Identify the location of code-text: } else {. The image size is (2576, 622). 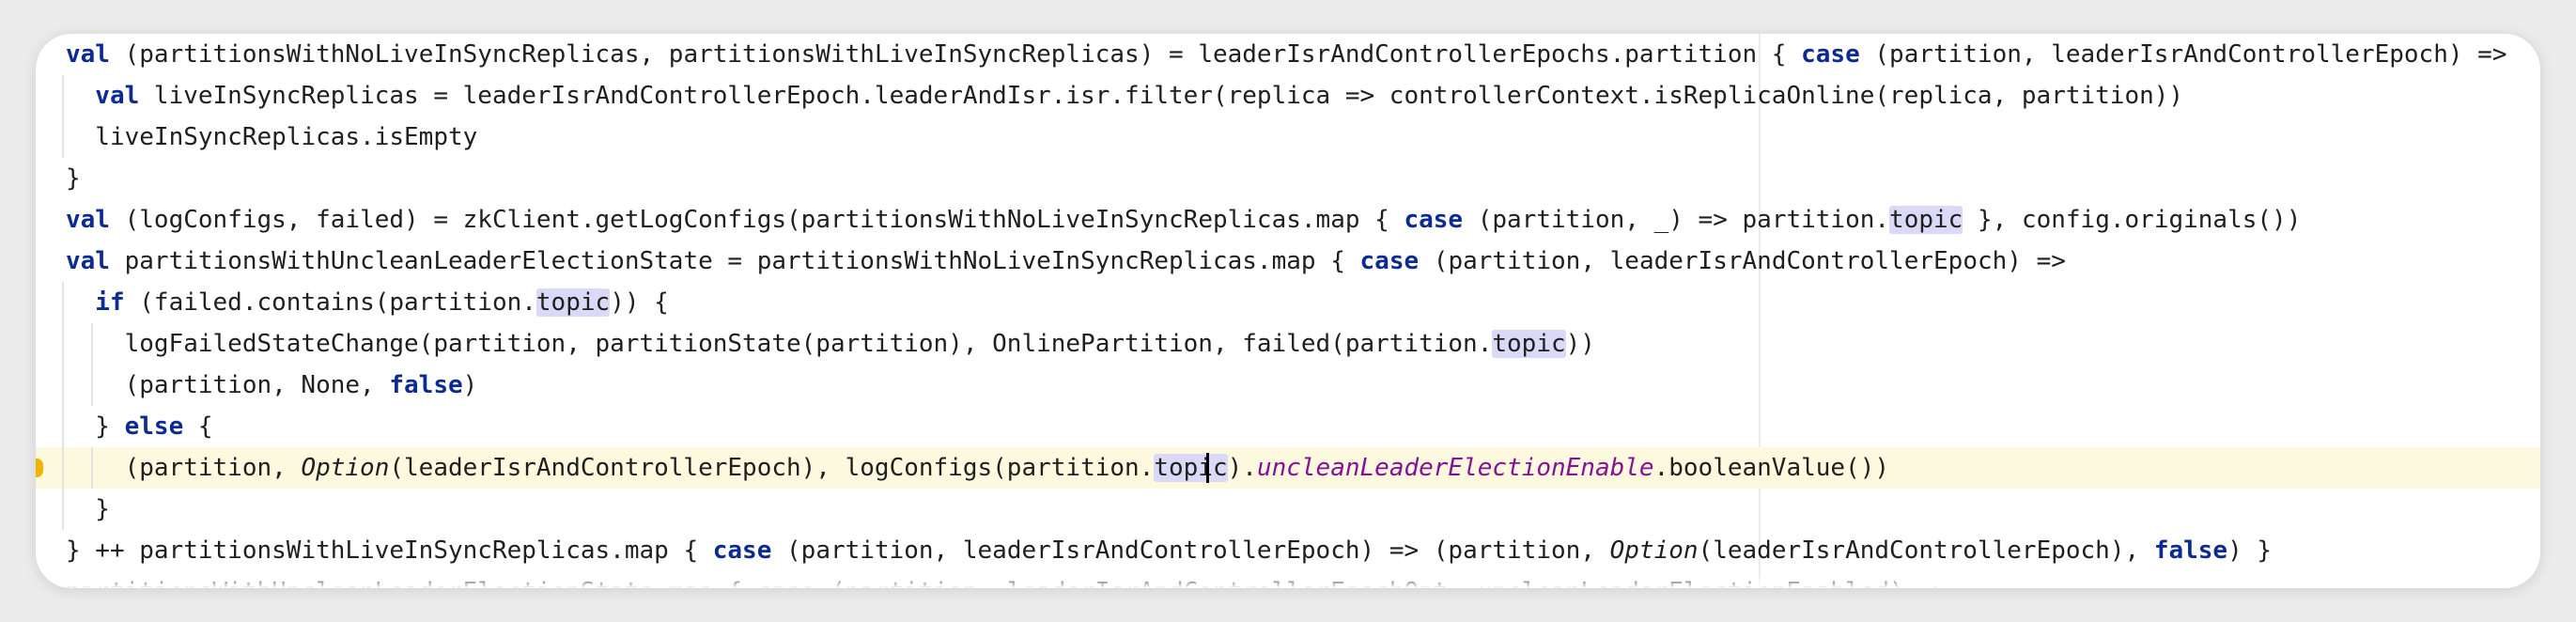
(154, 426).